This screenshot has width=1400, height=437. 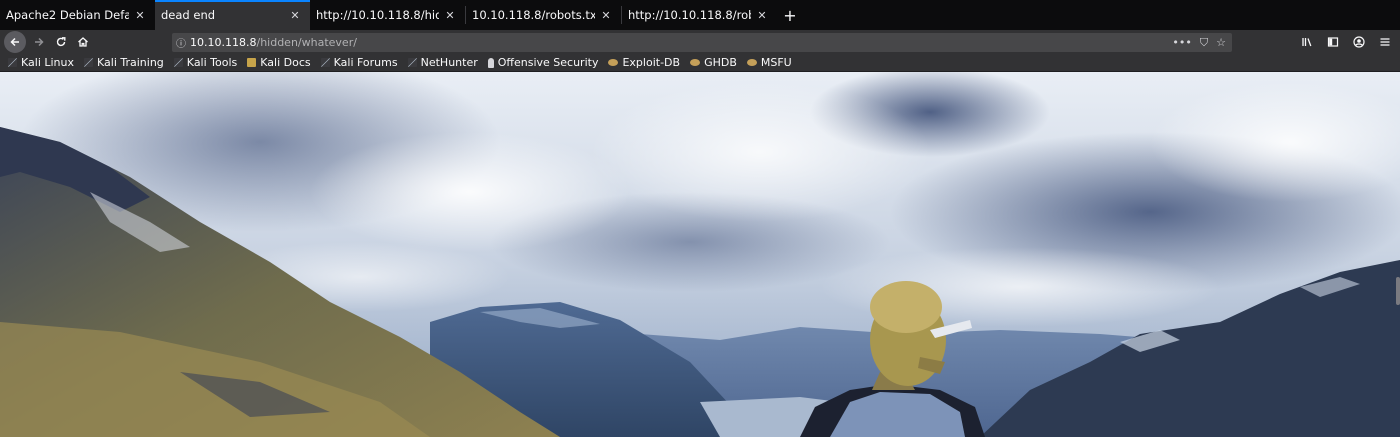 I want to click on tab-robots-http: http://10.10.118.8/robots.txt ✕, so click(x=699, y=15).